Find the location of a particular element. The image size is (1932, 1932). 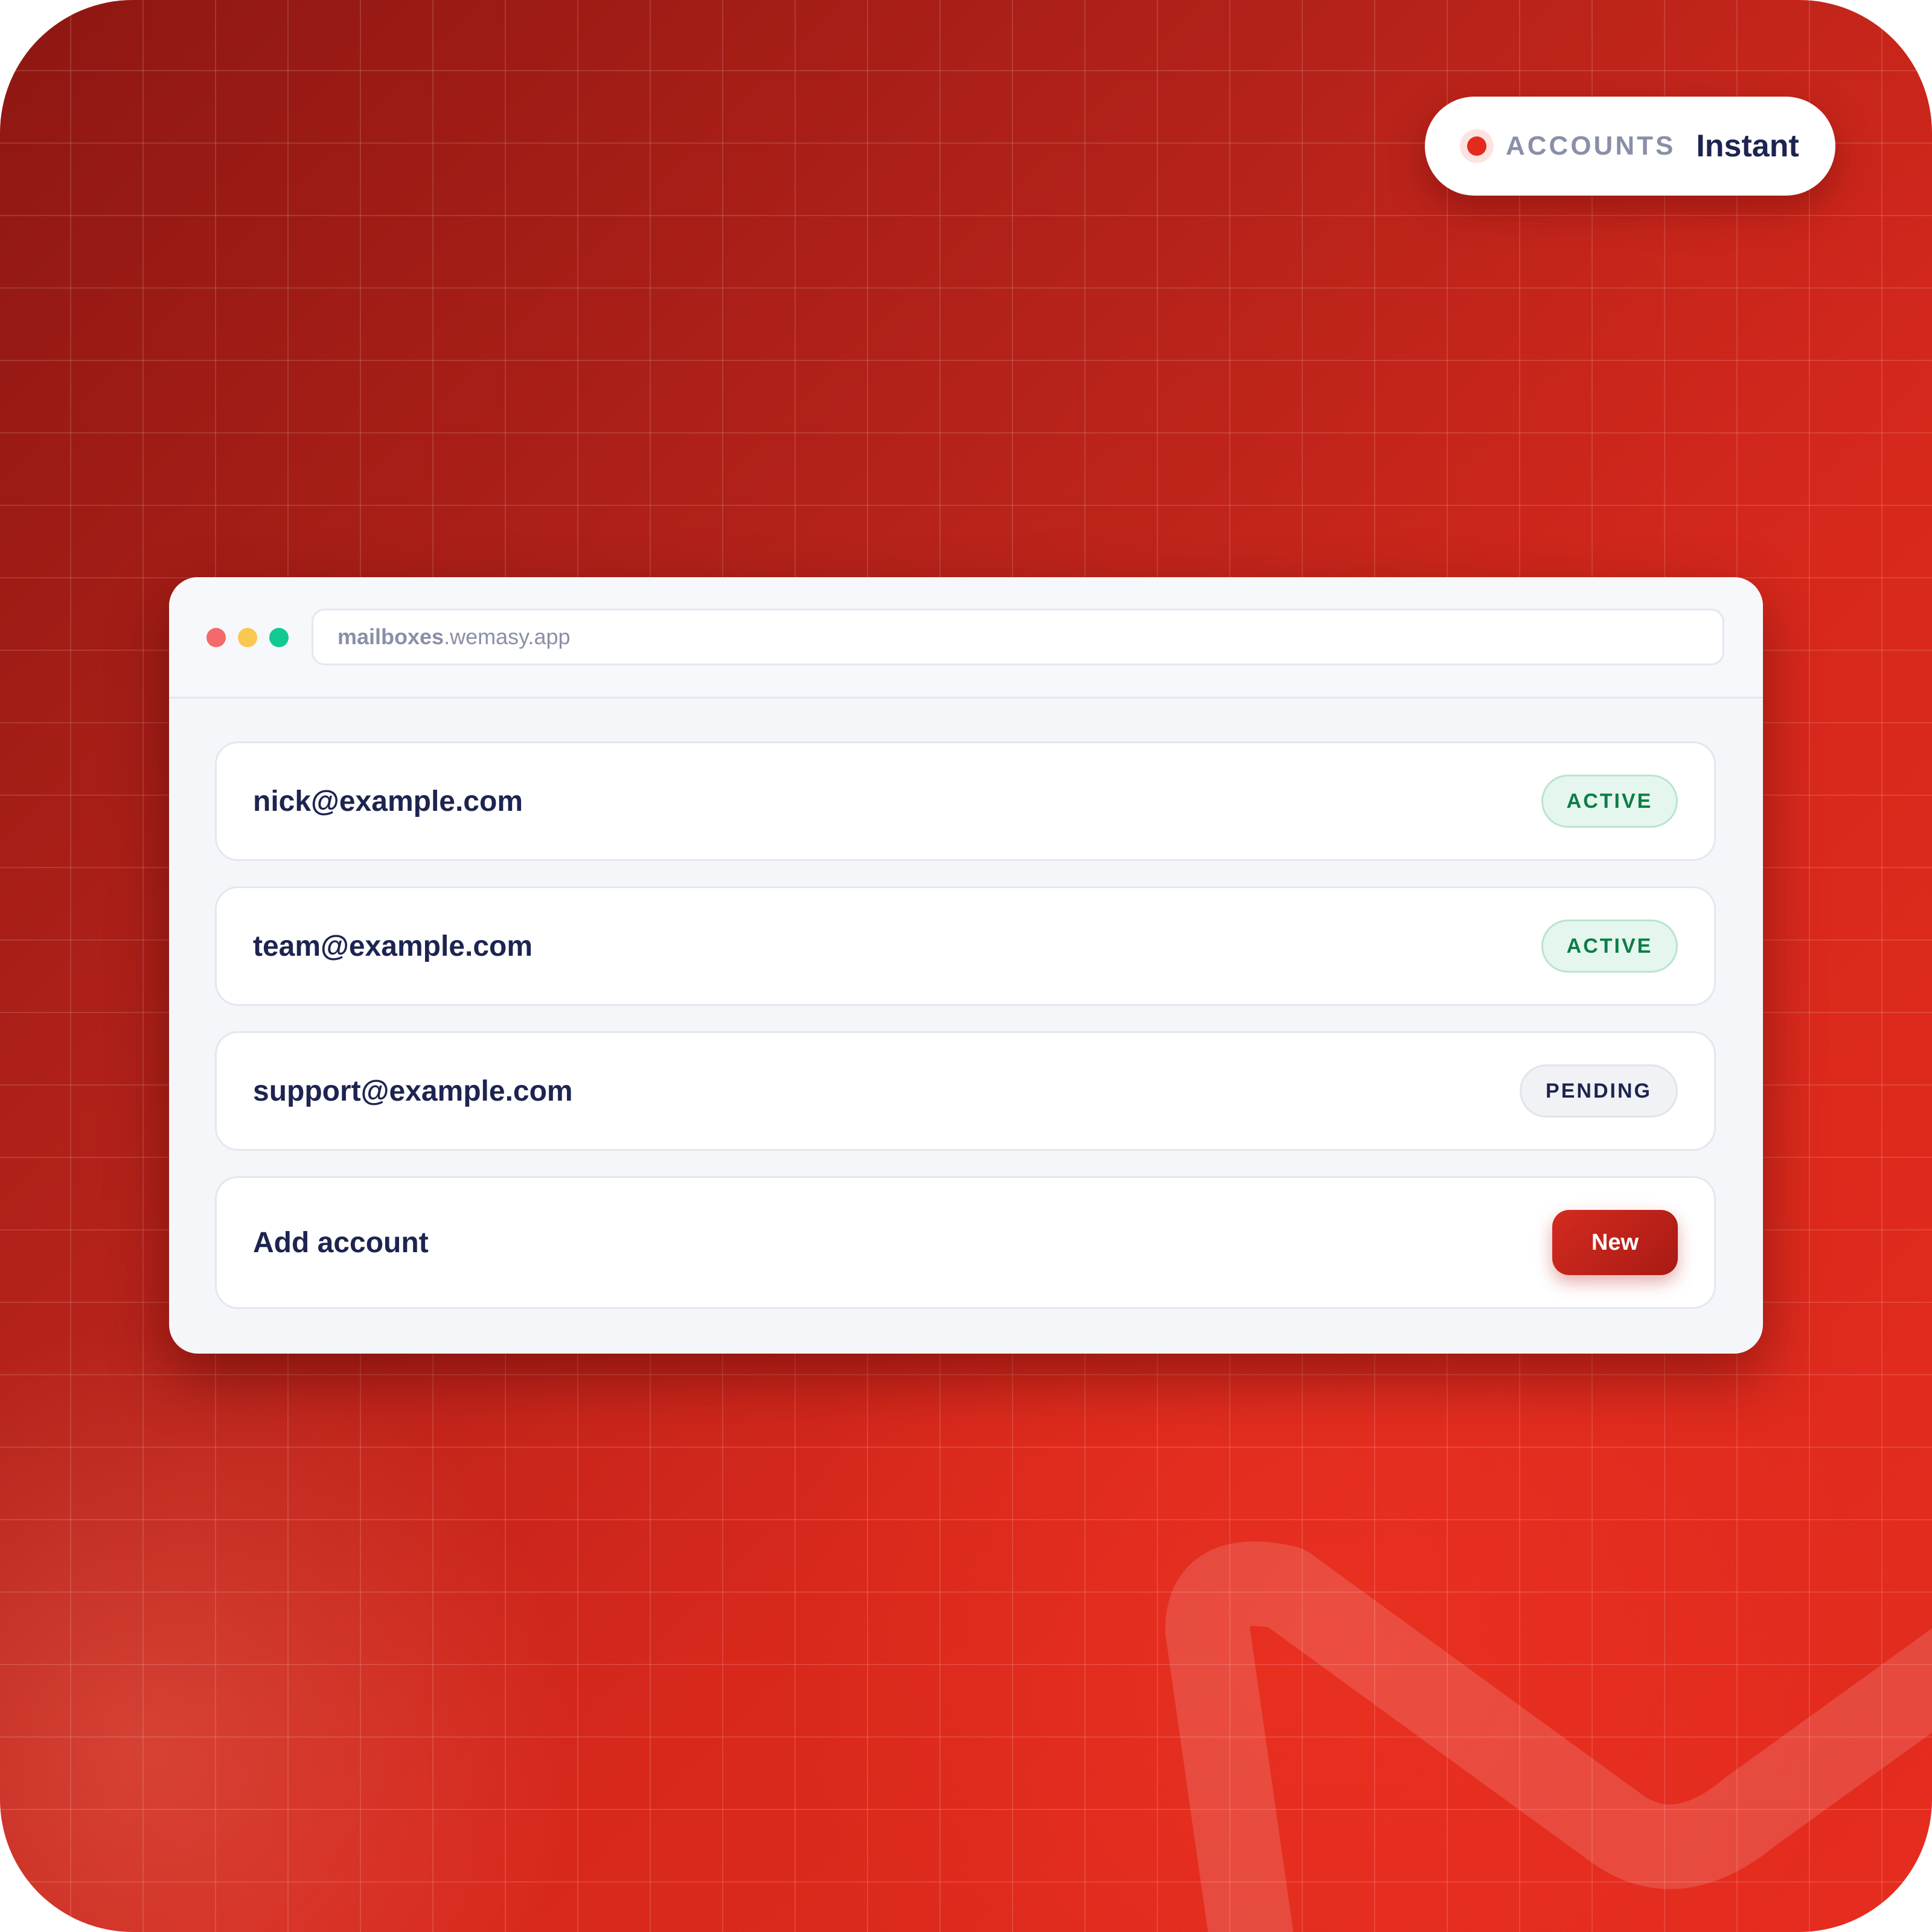

account-email: team@example.com is located at coordinates (393, 946).